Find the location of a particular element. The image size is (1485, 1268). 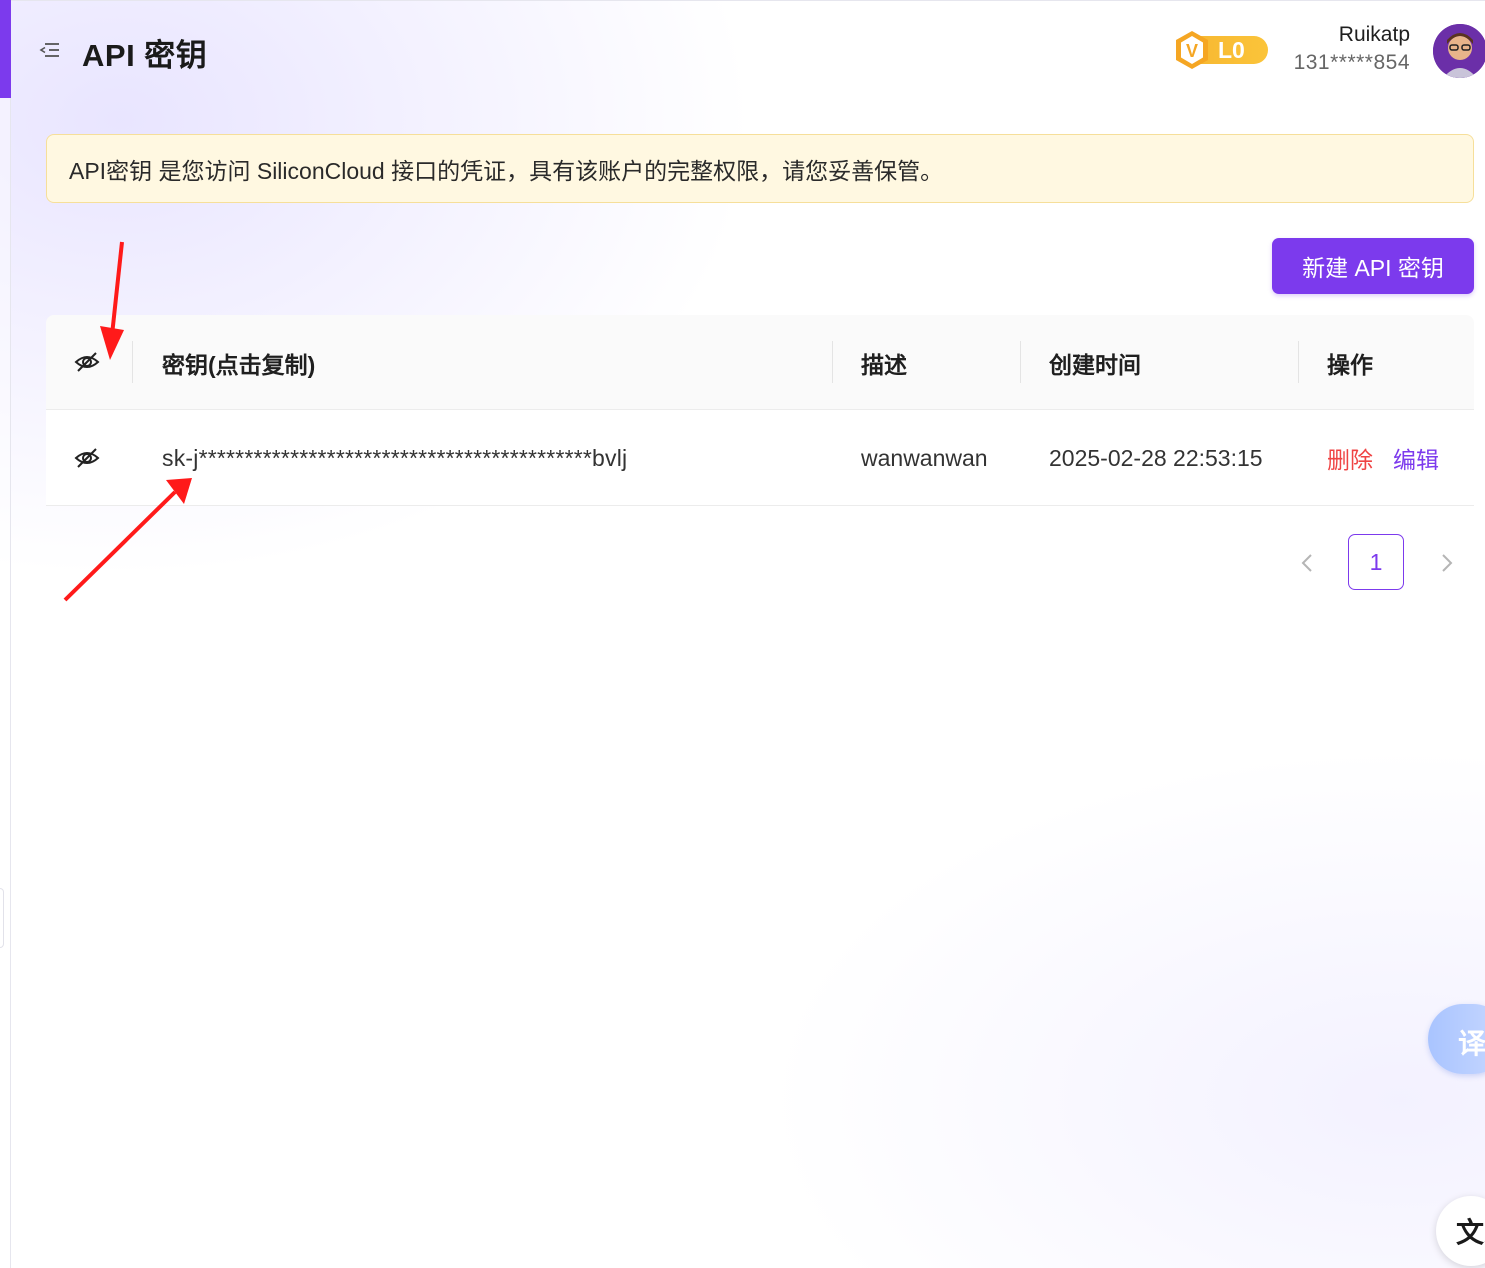

column-header-operations: 操作 is located at coordinates (1350, 364).